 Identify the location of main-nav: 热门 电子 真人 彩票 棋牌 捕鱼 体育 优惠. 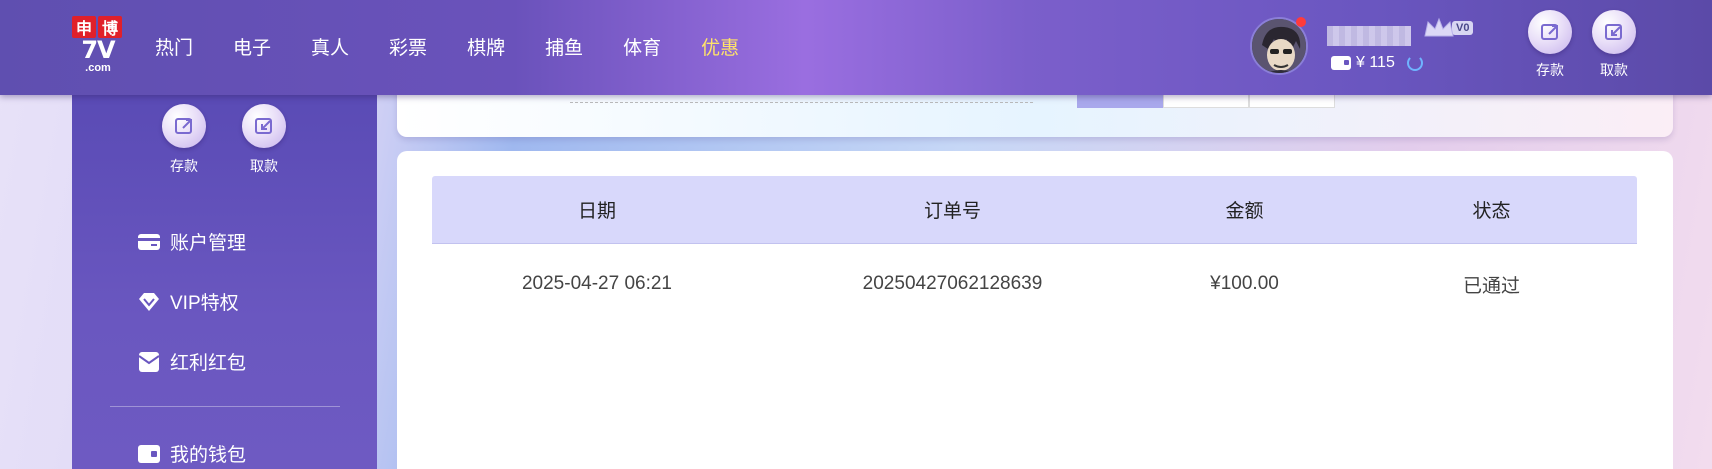
(467, 46).